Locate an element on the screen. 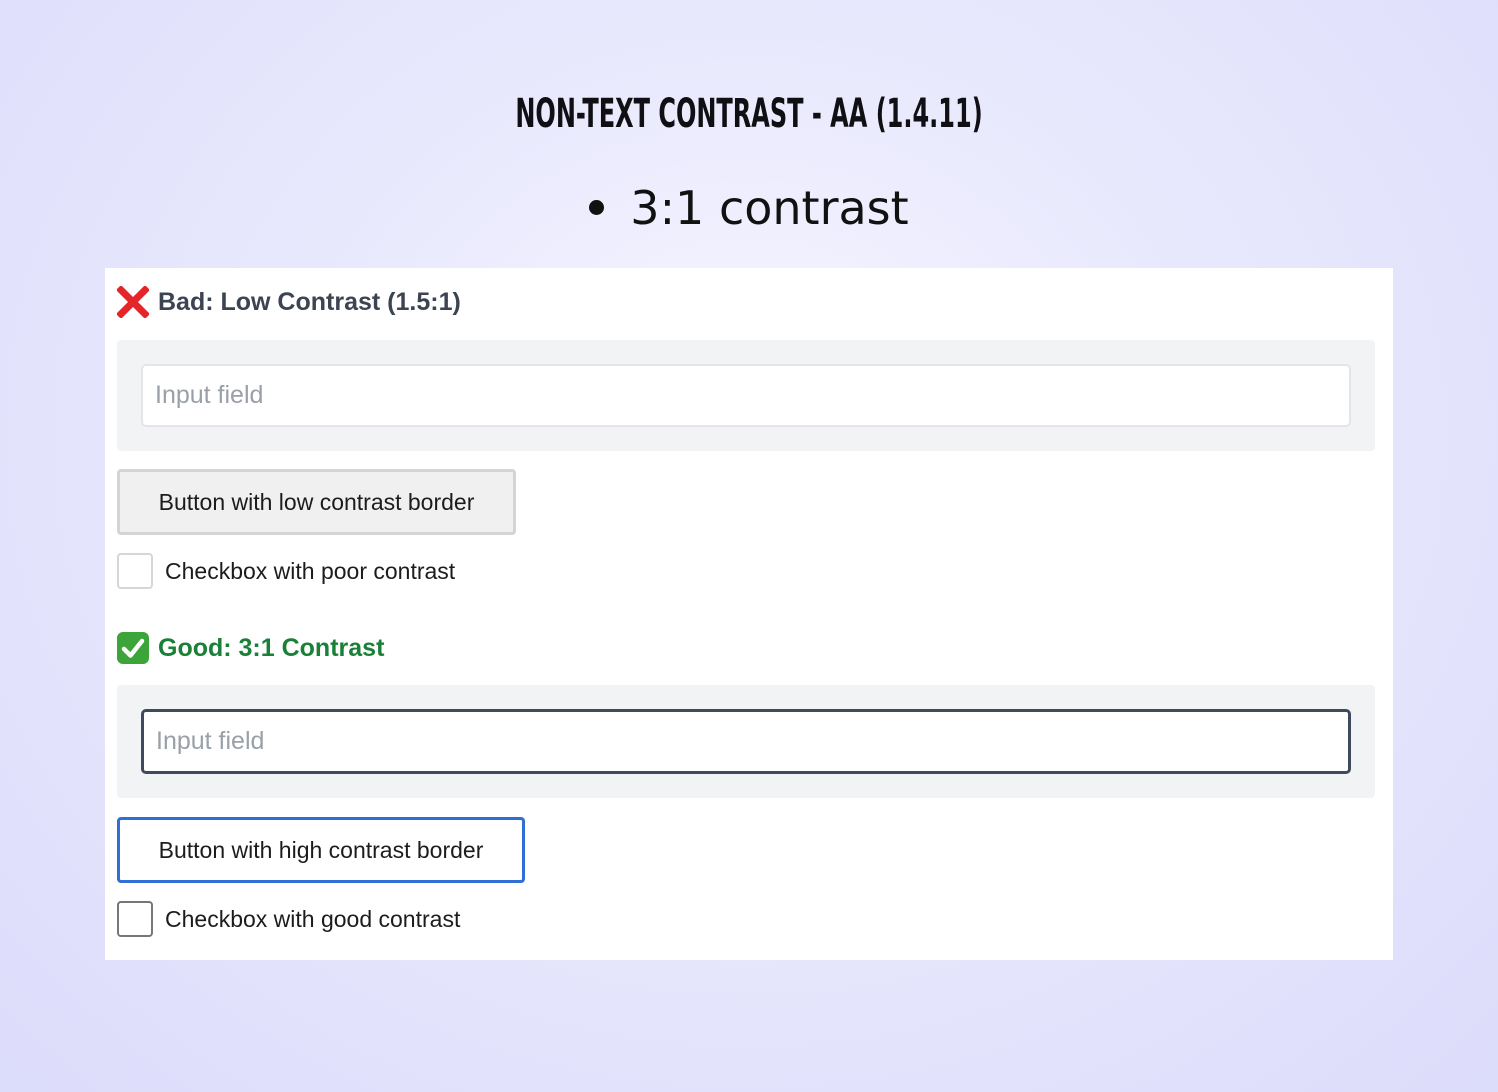  bullet-item: 3:1 contrast is located at coordinates (749, 208).